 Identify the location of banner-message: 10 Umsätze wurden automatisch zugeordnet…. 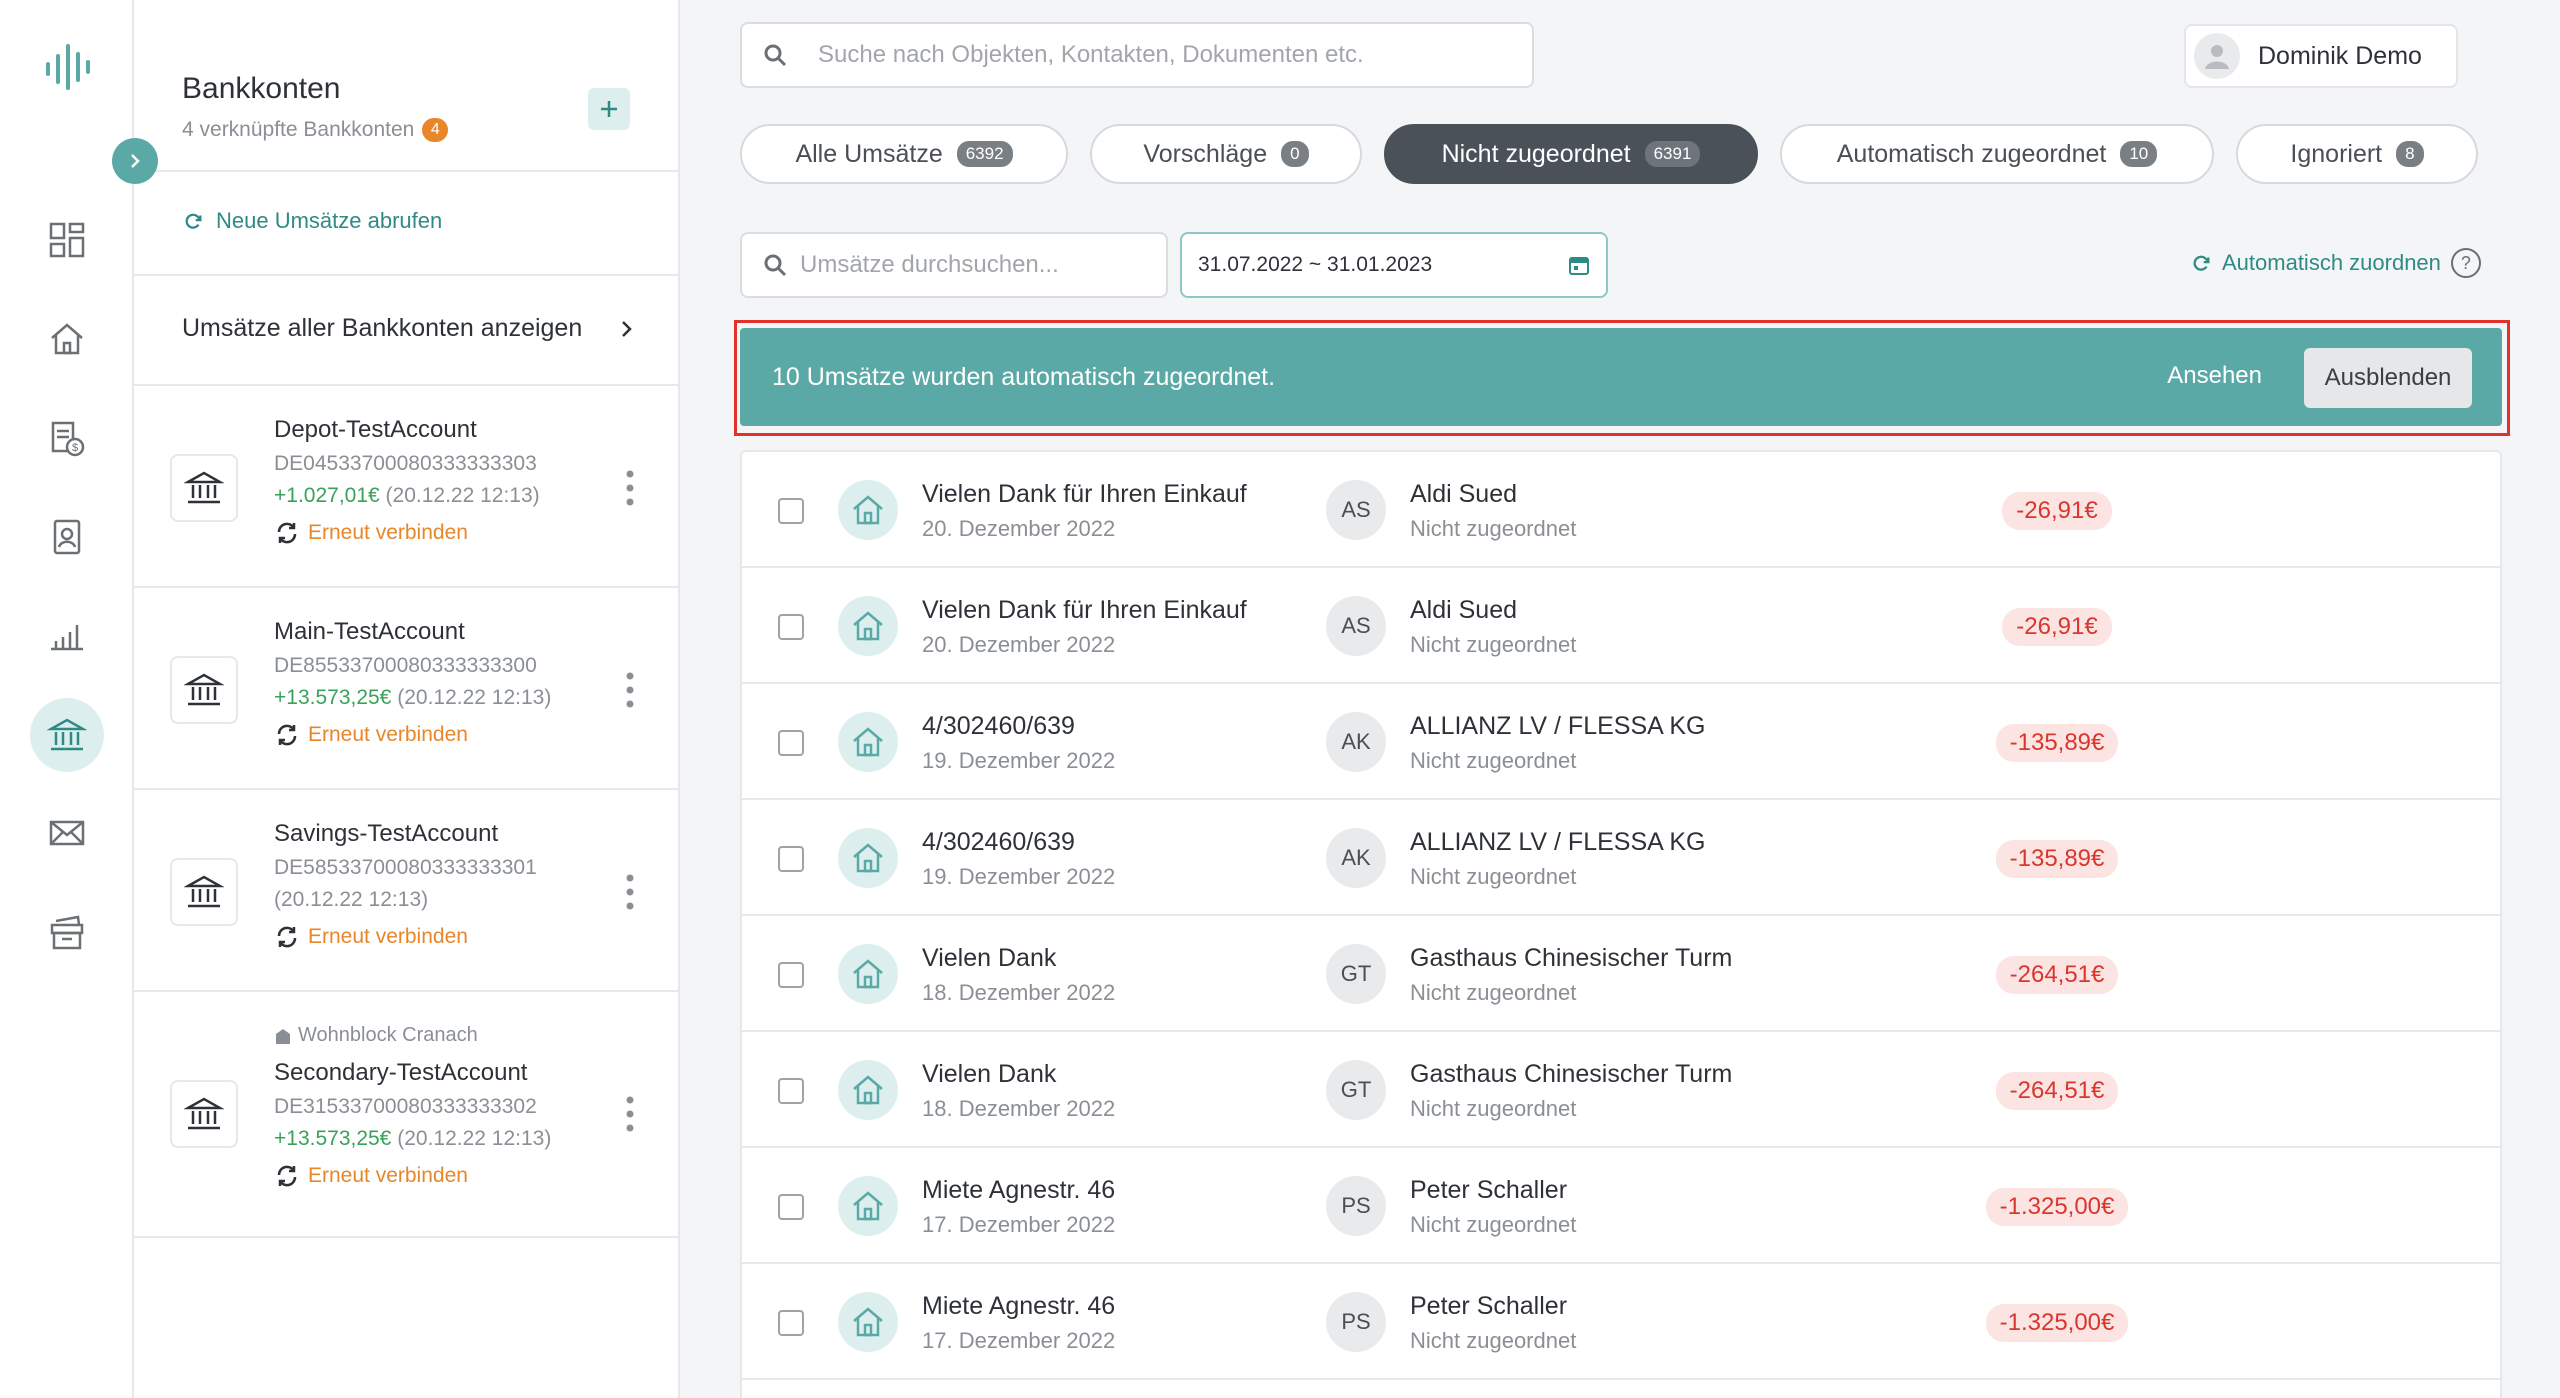
(1024, 376).